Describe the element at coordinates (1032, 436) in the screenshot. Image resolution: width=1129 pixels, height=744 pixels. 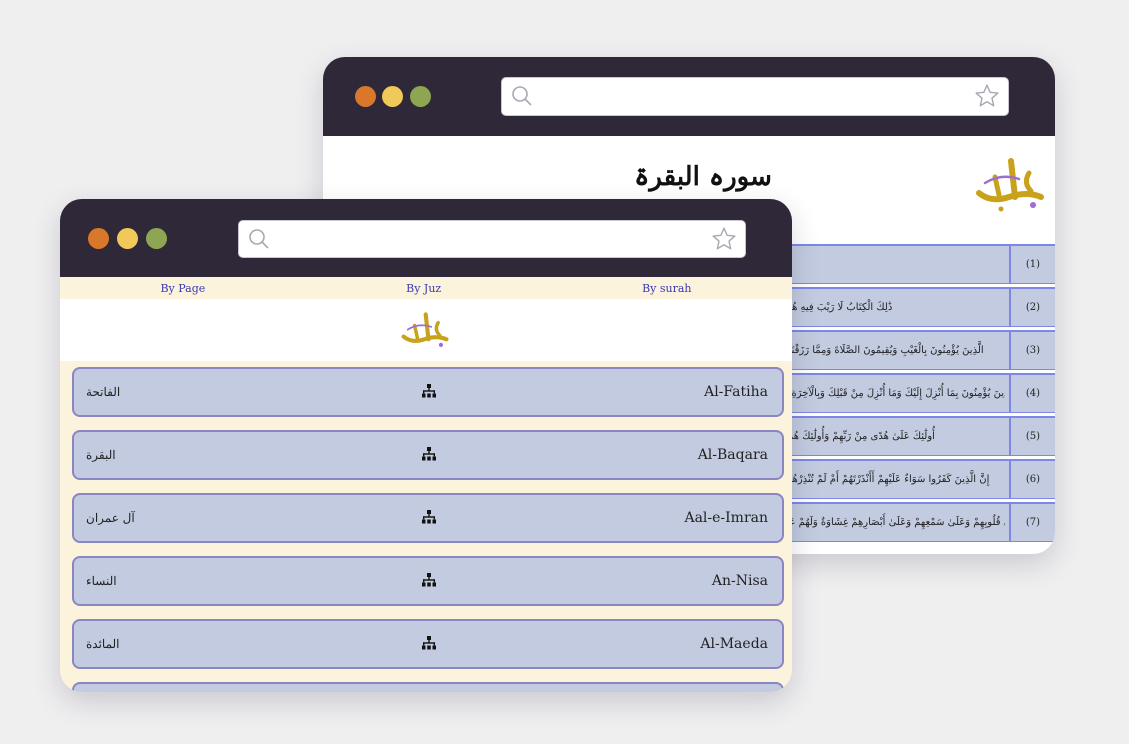
I see `verse-number: (5)` at that location.